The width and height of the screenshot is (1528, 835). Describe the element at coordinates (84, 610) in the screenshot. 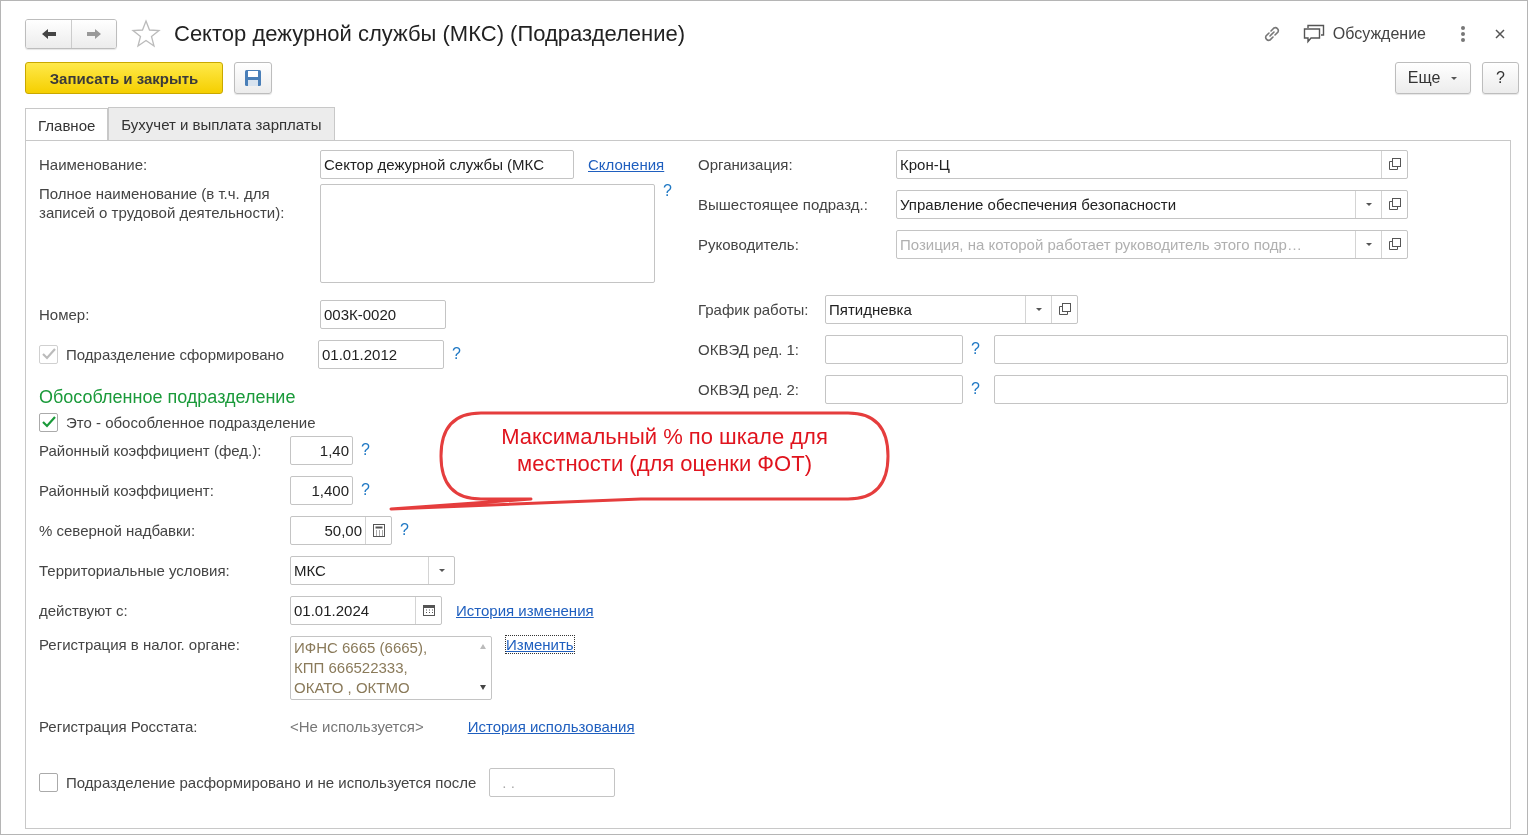

I see `field-label: действуют с:` at that location.